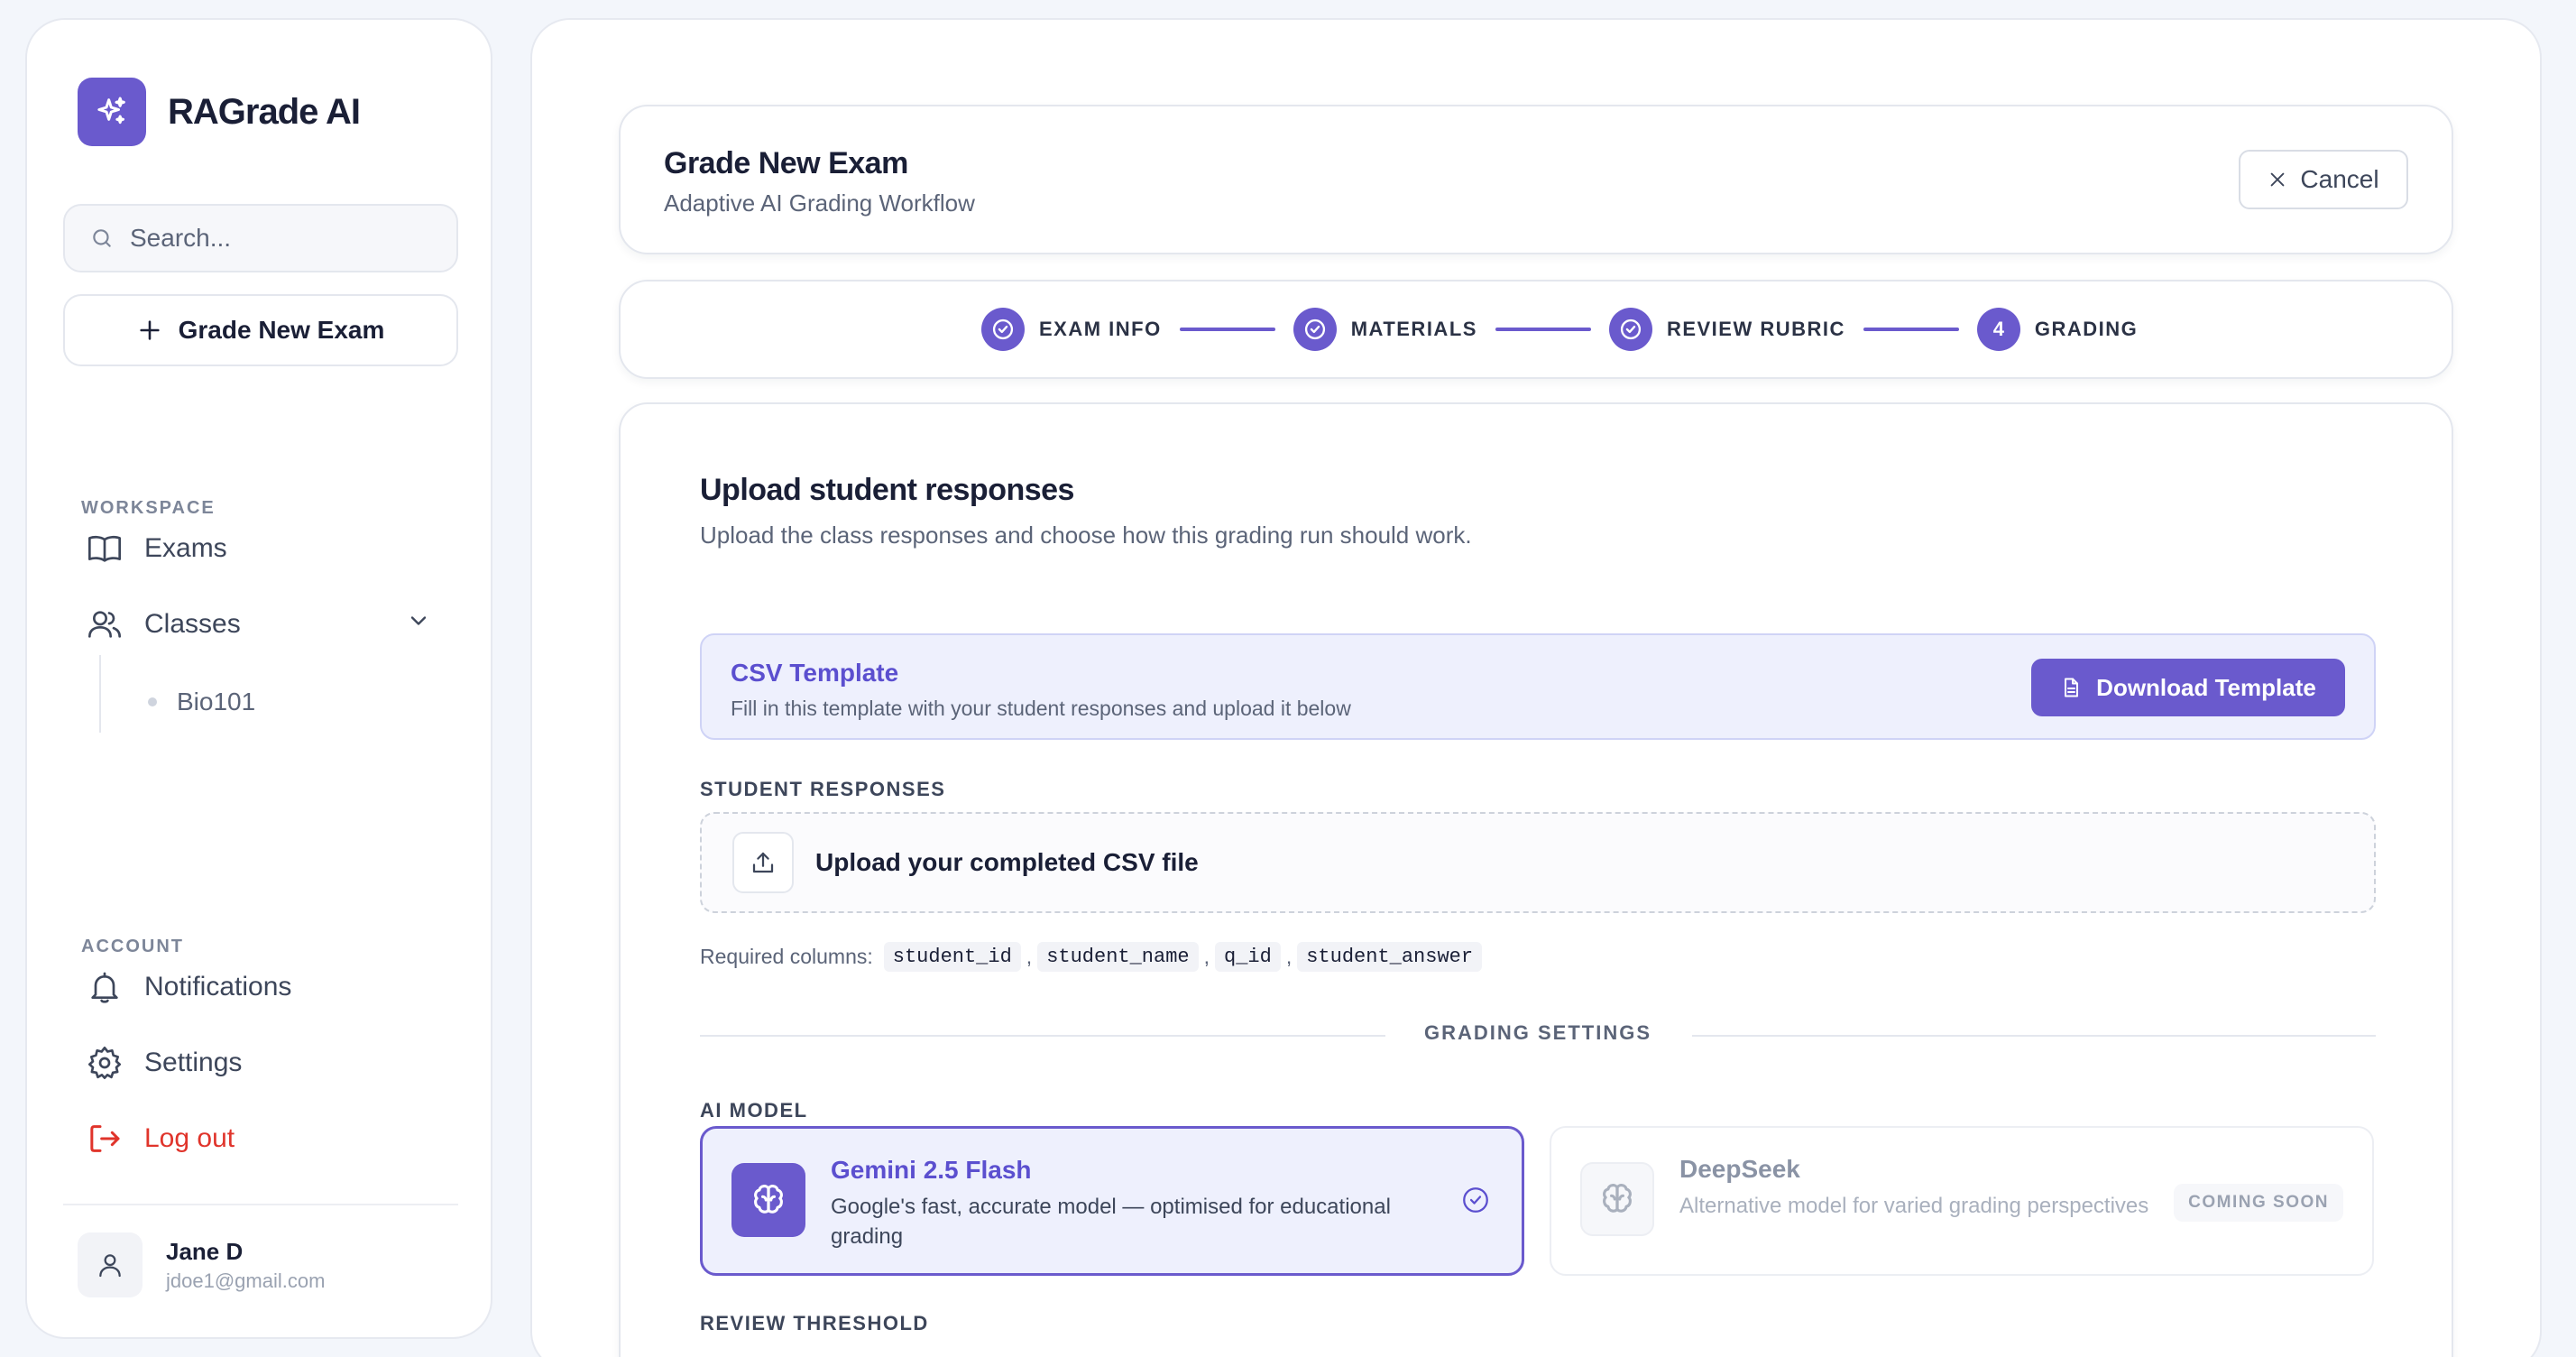  What do you see at coordinates (193, 624) in the screenshot?
I see `sidebar-item-label: Classes` at bounding box center [193, 624].